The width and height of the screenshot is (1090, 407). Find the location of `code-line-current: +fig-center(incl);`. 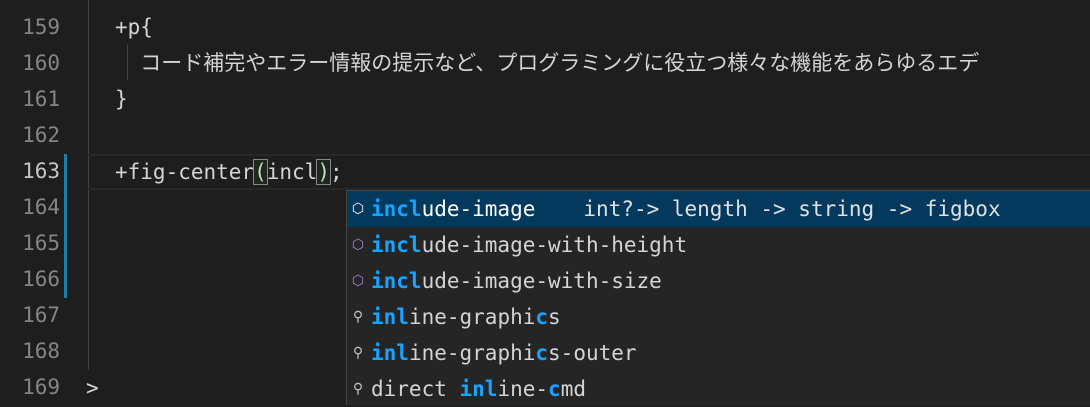

code-line-current: +fig-center(incl); is located at coordinates (229, 172).